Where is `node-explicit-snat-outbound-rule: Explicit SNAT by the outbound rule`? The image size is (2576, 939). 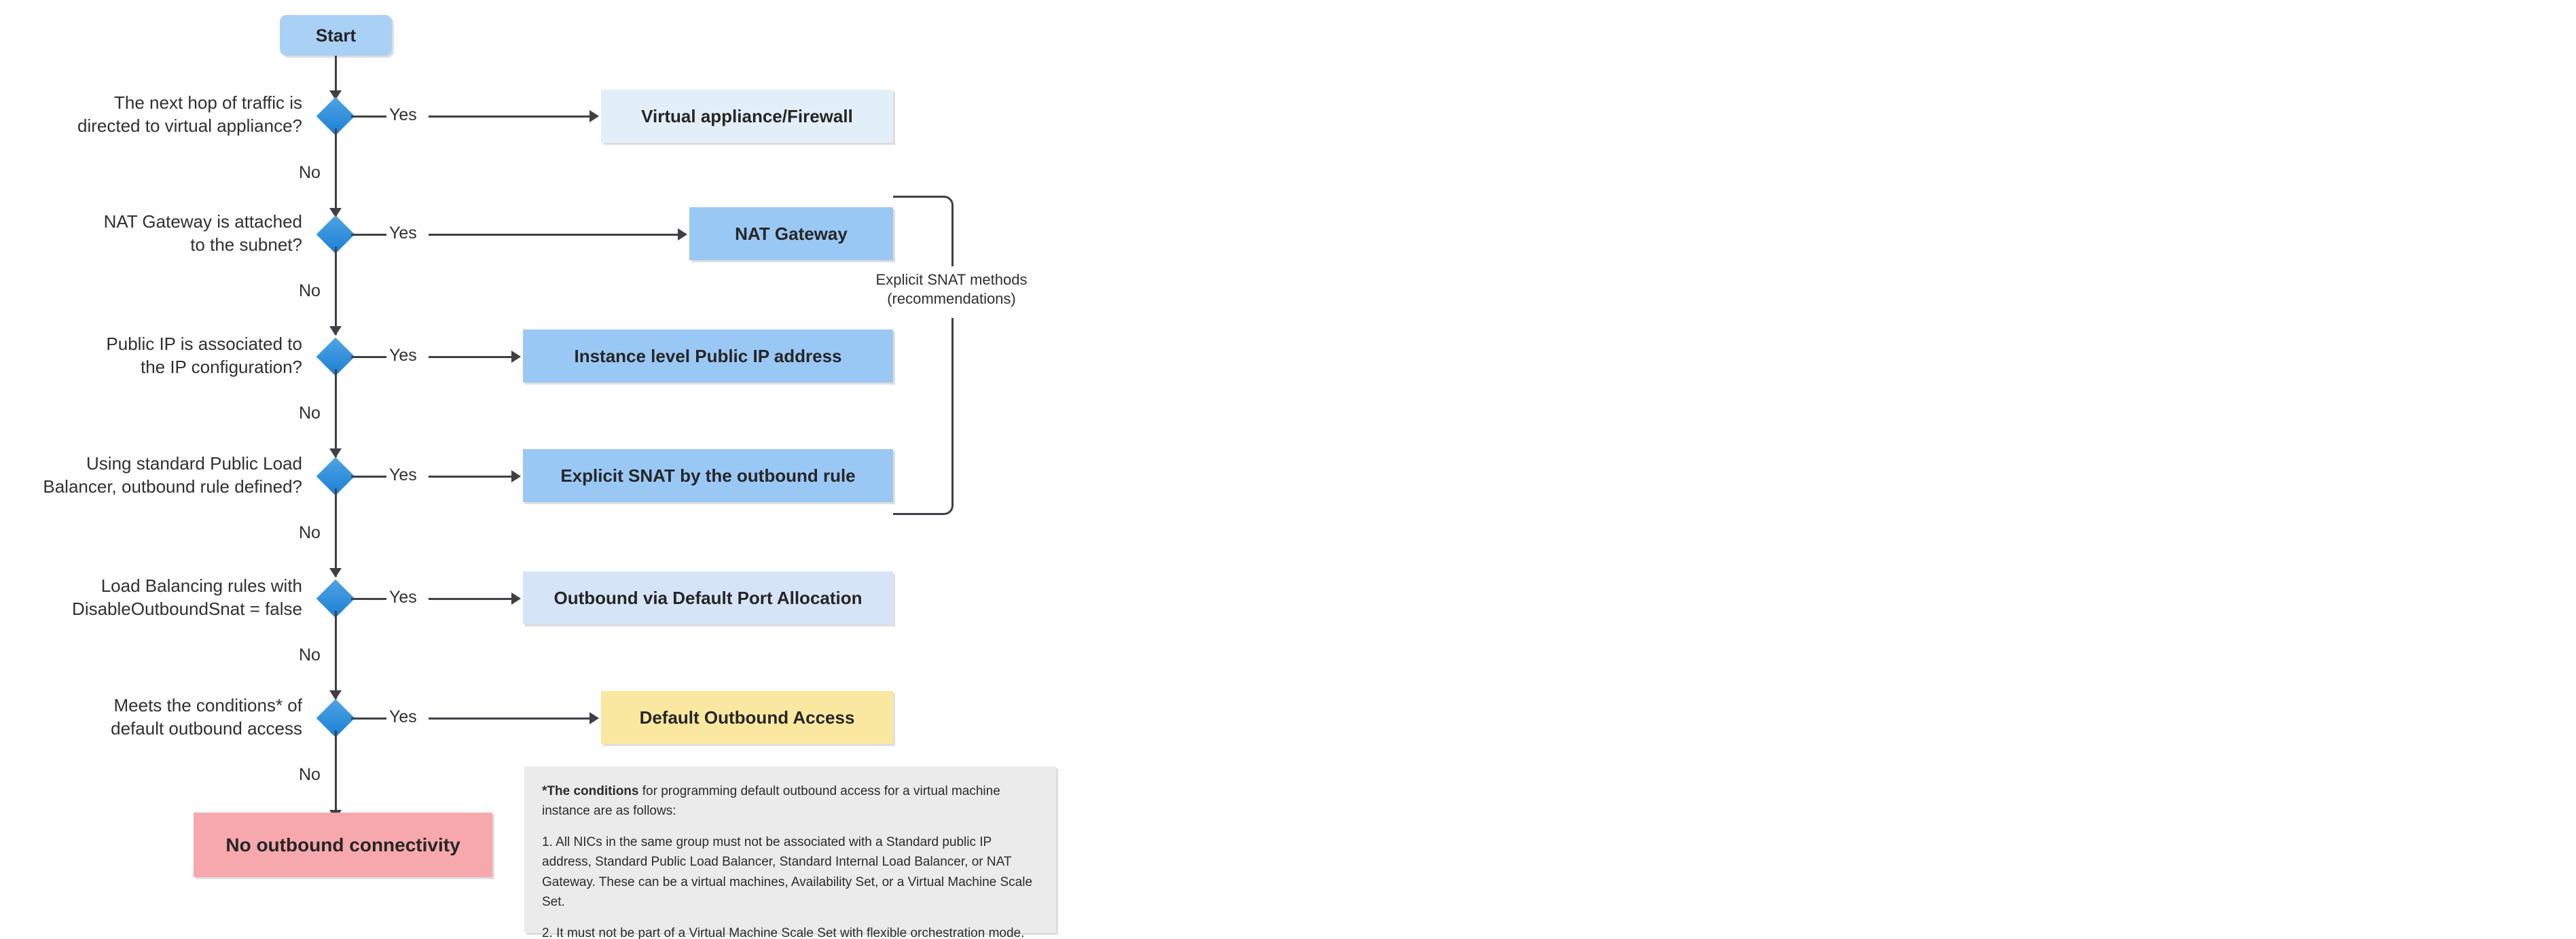 node-explicit-snat-outbound-rule: Explicit SNAT by the outbound rule is located at coordinates (708, 475).